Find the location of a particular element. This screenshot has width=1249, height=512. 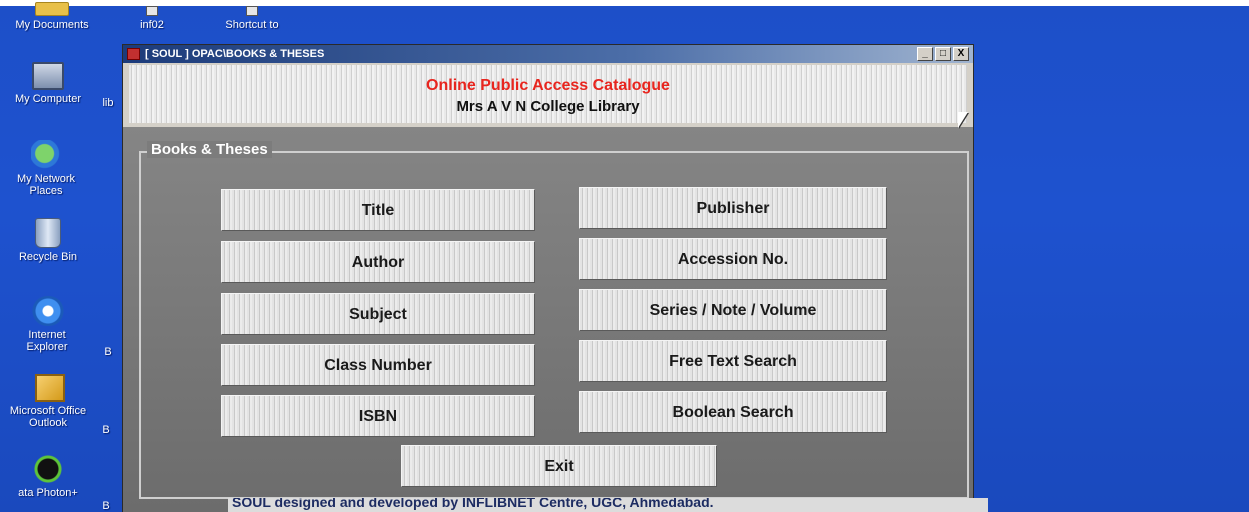

folder-icon is located at coordinates (52, 9).